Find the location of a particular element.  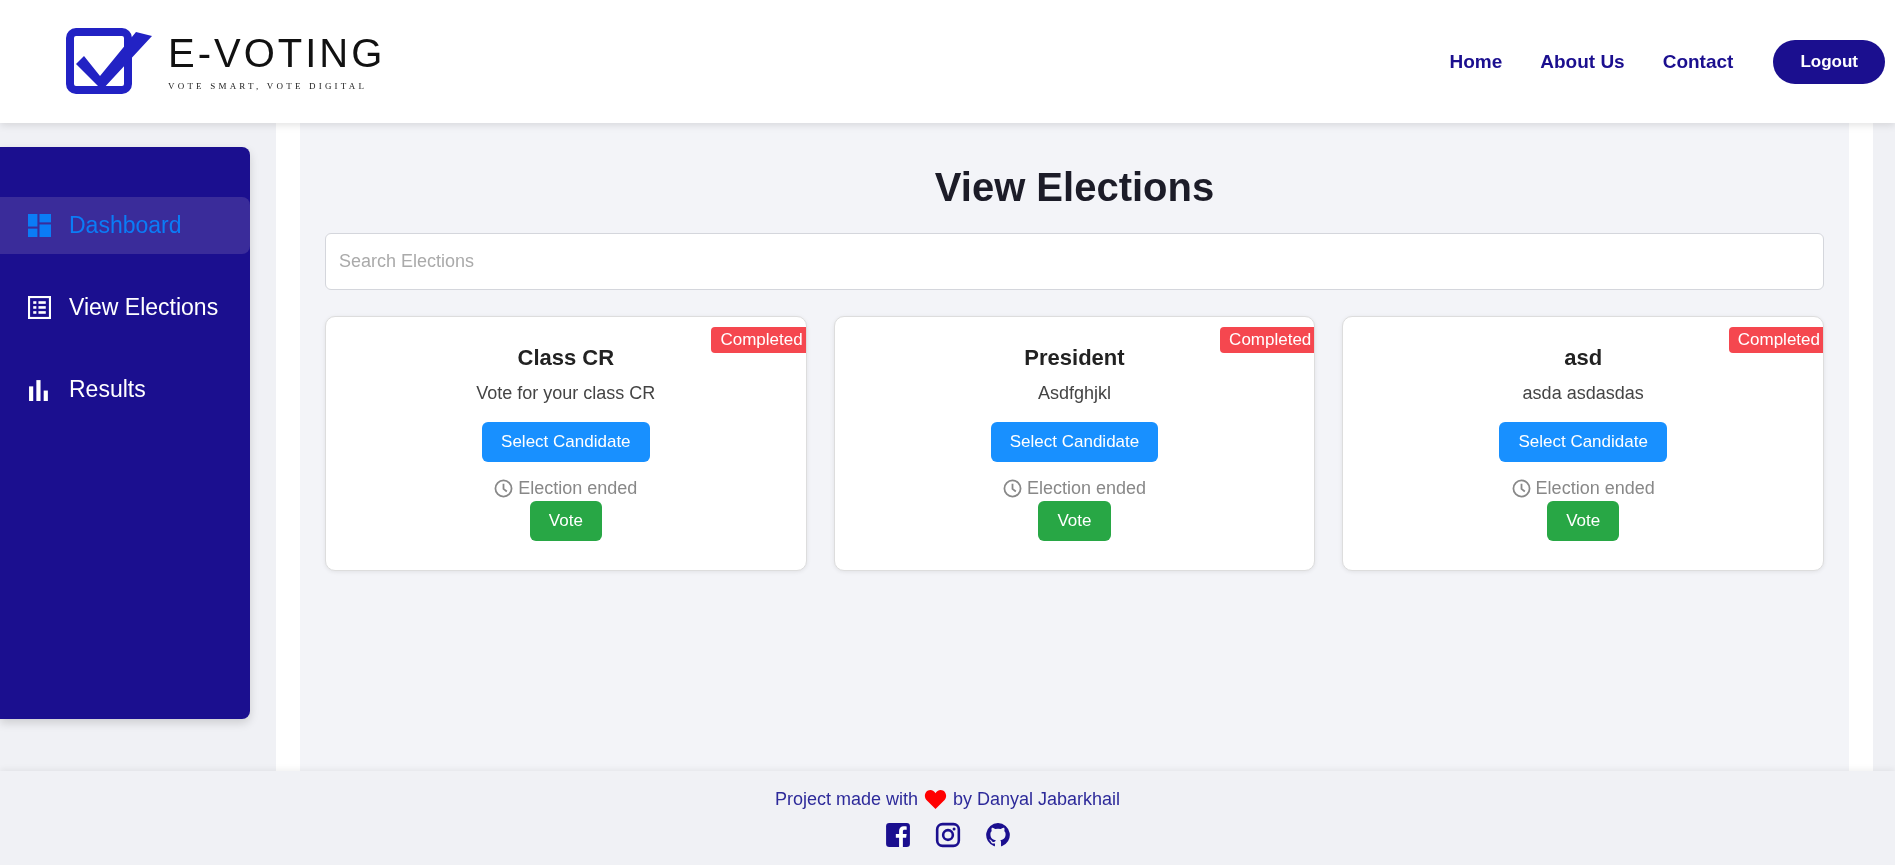

election-description: Vote for your class CR is located at coordinates (566, 393).